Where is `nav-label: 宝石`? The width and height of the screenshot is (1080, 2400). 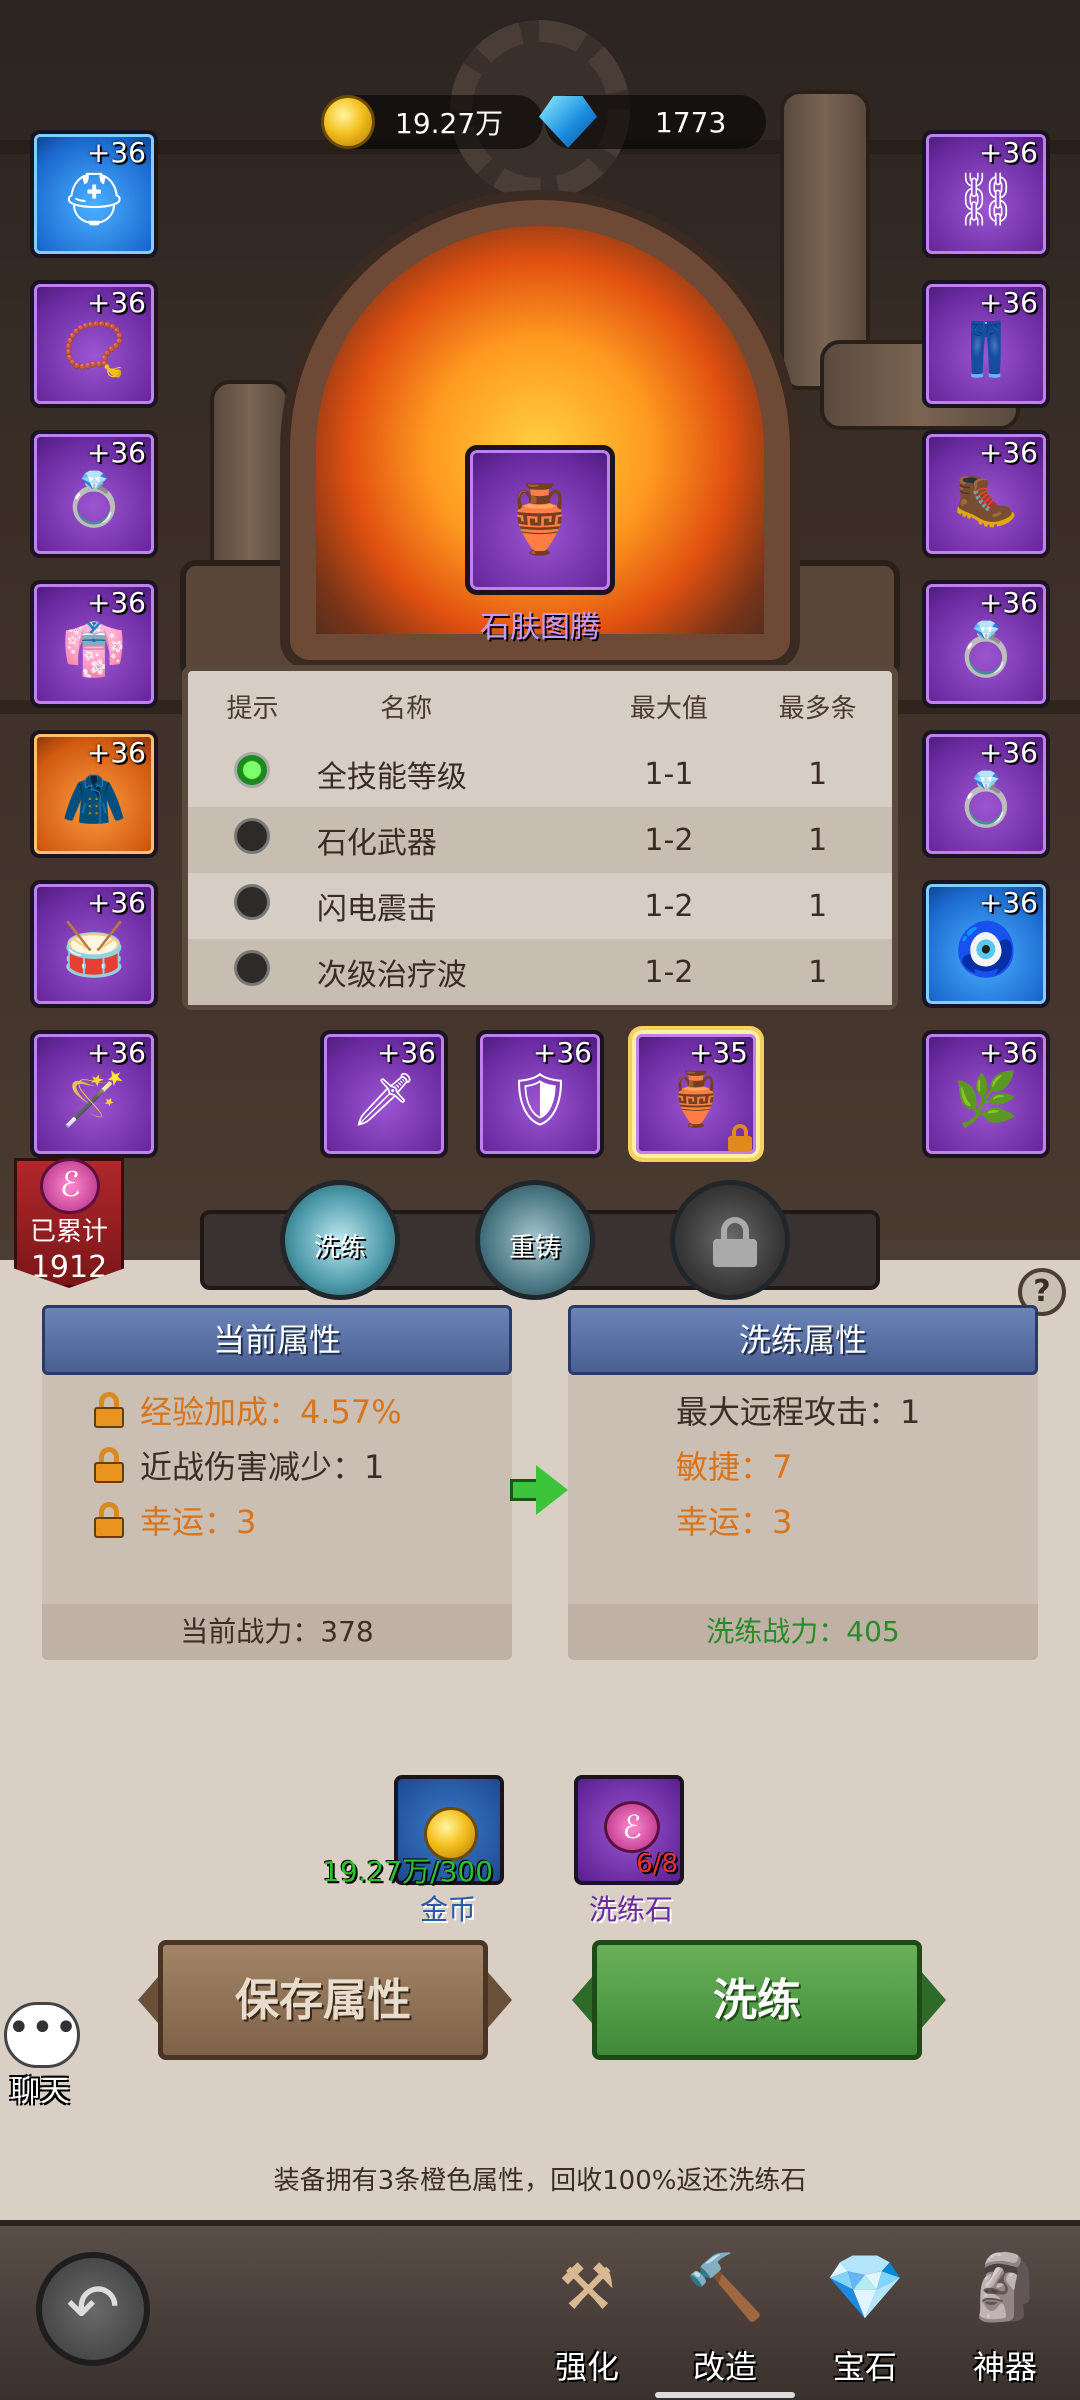 nav-label: 宝石 is located at coordinates (864, 2367).